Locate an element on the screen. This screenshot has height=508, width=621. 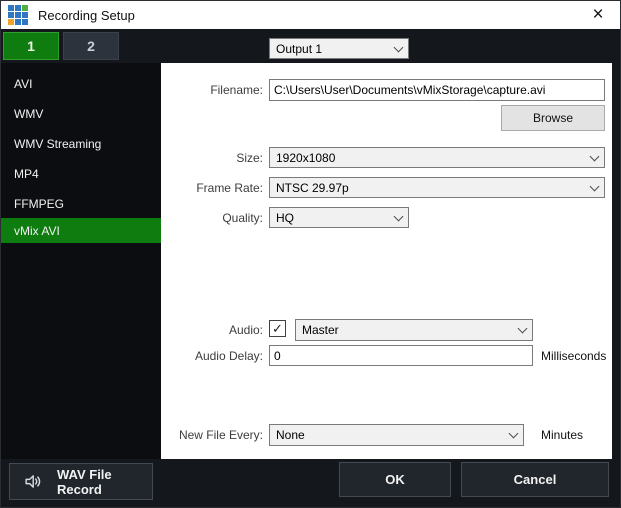
wav-file-record-button: WAV File Record is located at coordinates (81, 481).